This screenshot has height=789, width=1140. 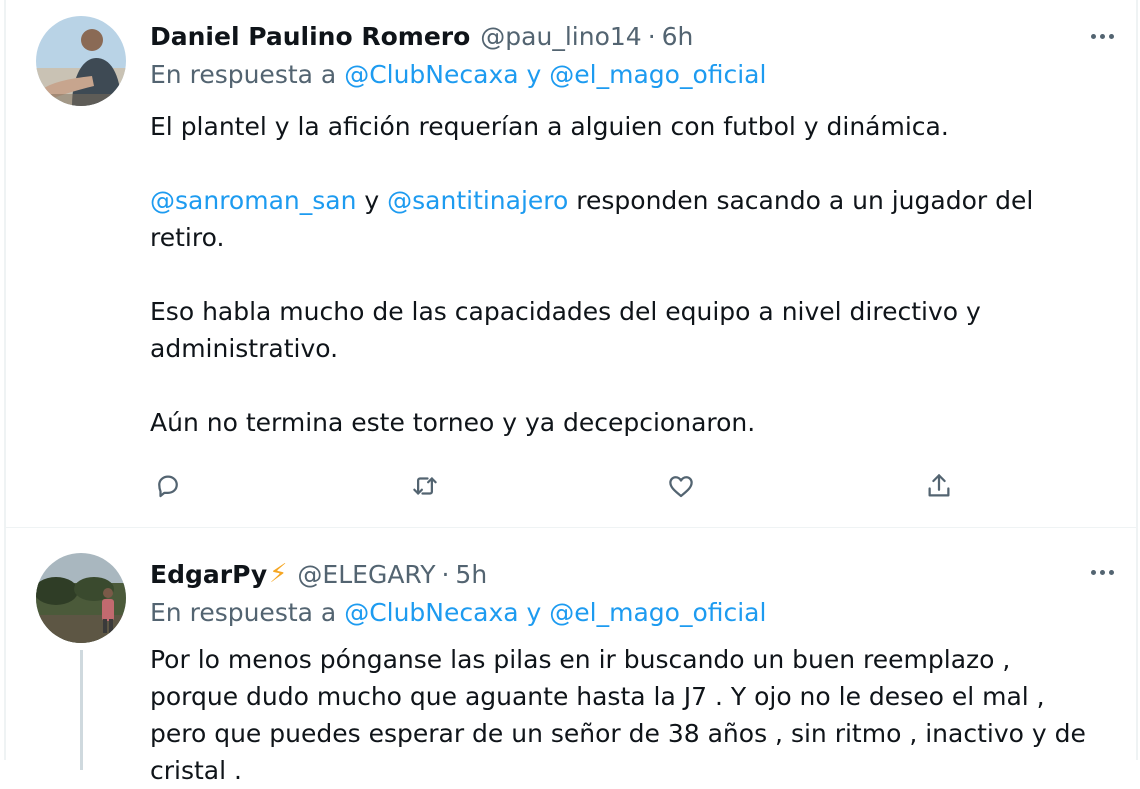 I want to click on author-name: EdgarPy, so click(x=208, y=574).